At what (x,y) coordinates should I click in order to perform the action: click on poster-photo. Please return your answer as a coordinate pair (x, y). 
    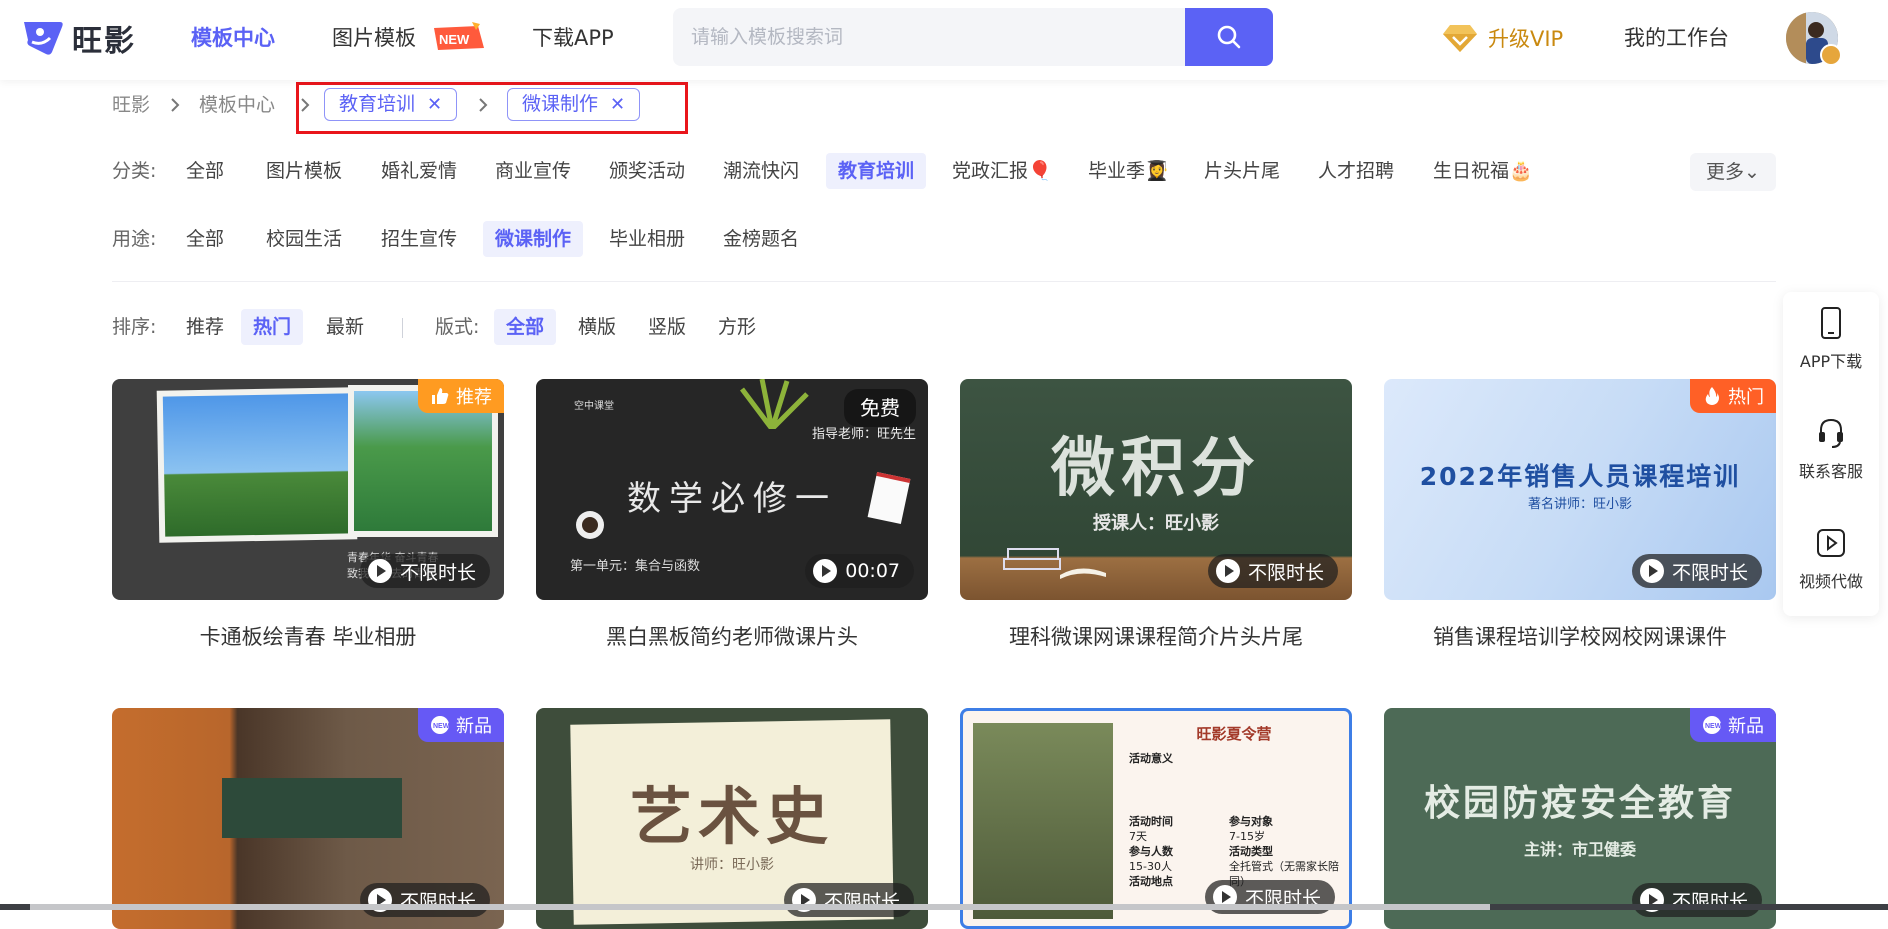
    Looking at the image, I should click on (1043, 821).